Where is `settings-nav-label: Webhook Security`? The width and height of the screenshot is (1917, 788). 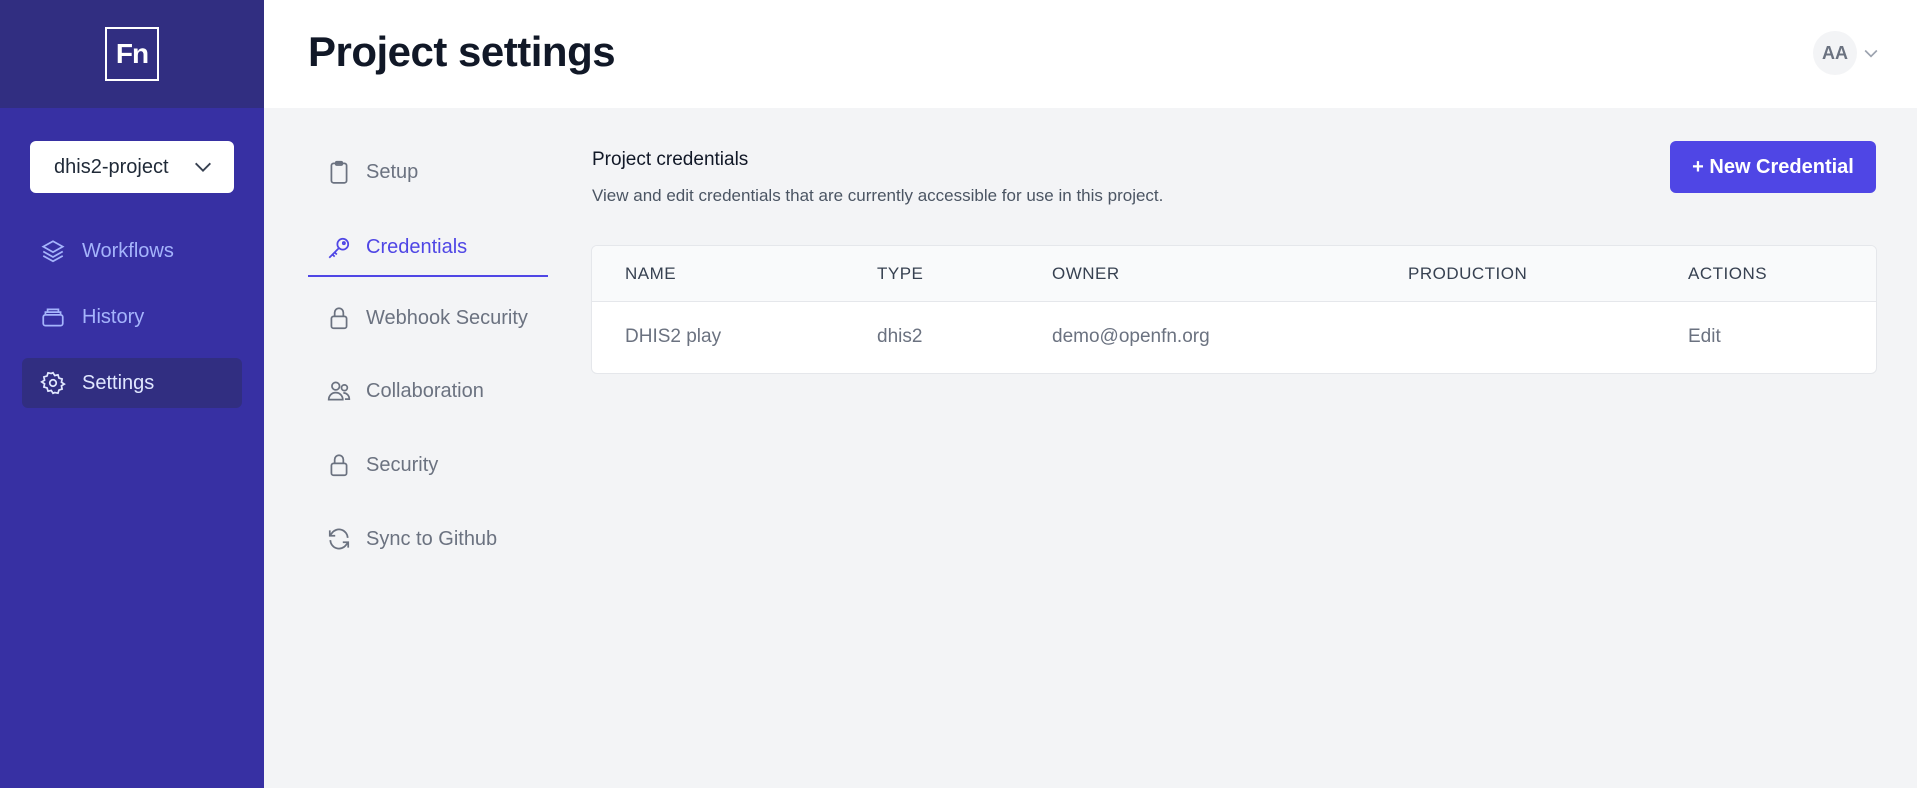 settings-nav-label: Webhook Security is located at coordinates (447, 317).